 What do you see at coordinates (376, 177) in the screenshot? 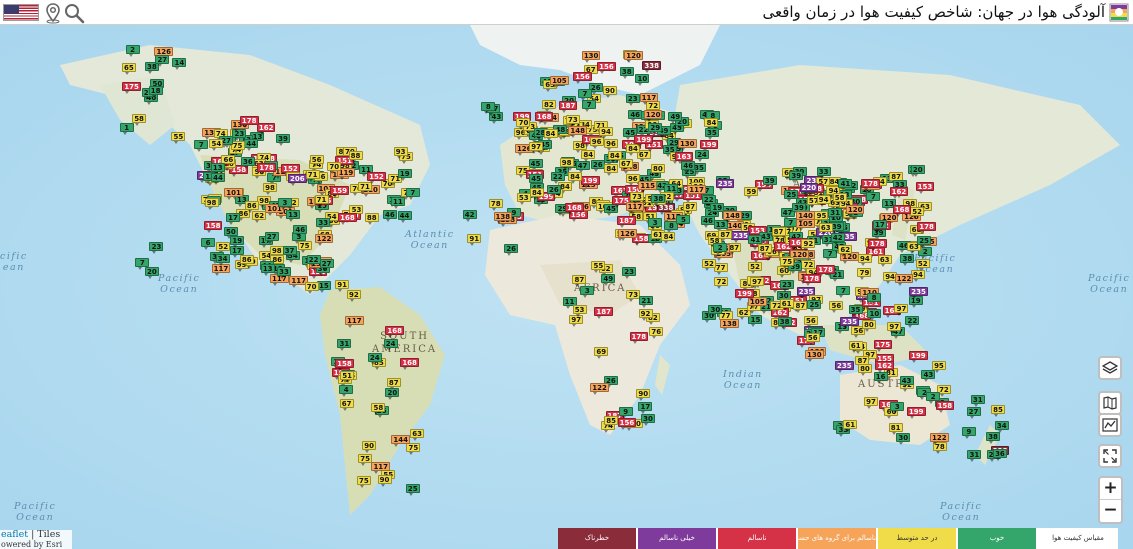
I see `aqi-station-marker: 152` at bounding box center [376, 177].